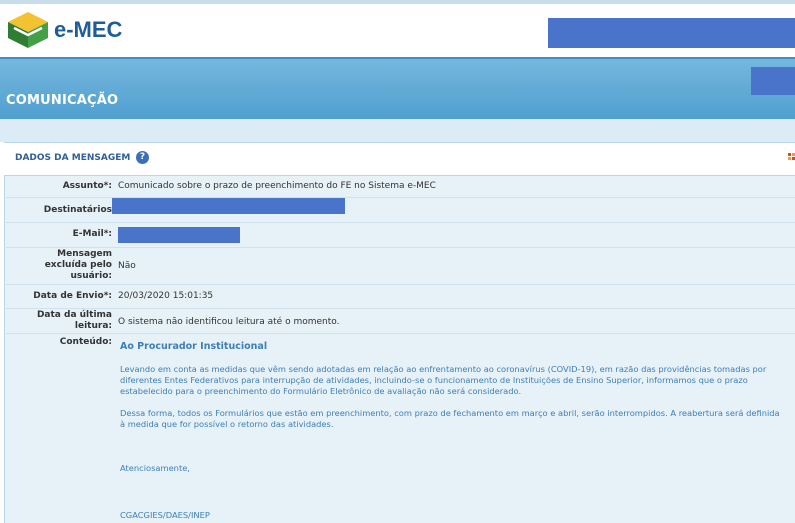  I want to click on deleted-label-line: usuário:, so click(91, 276).